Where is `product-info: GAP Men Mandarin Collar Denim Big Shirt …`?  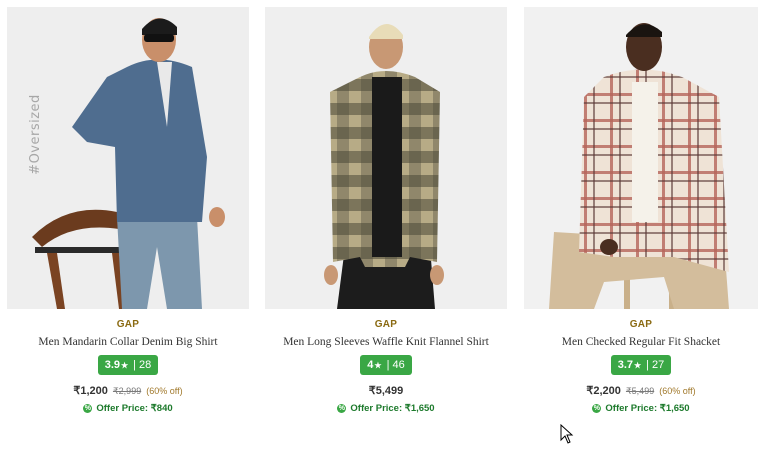
product-info: GAP Men Mandarin Collar Denim Big Shirt … is located at coordinates (128, 366).